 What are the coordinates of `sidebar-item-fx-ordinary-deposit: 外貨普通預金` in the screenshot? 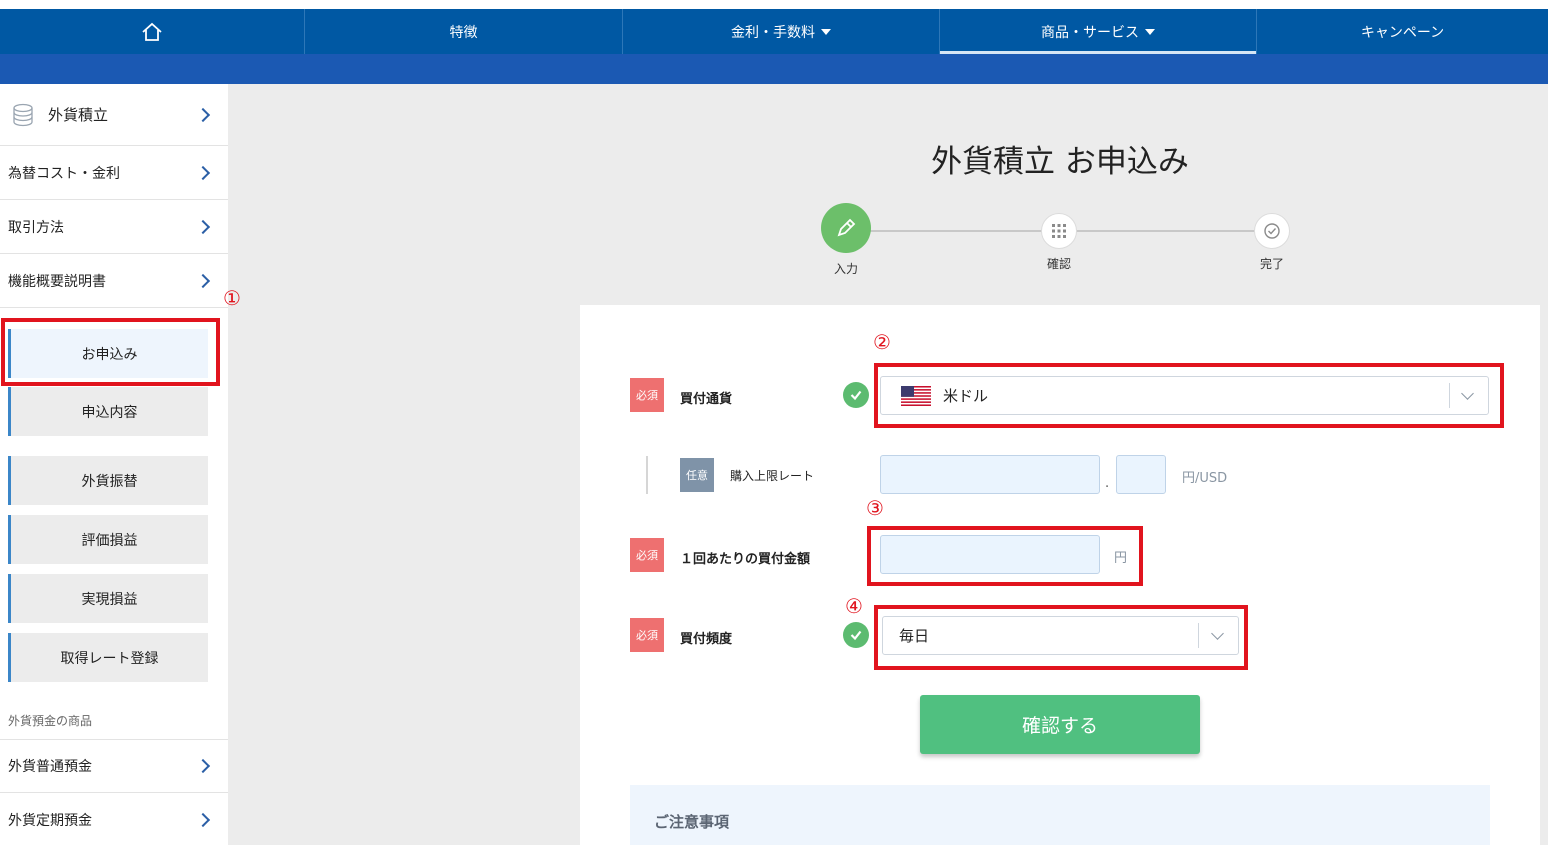 It's located at (114, 766).